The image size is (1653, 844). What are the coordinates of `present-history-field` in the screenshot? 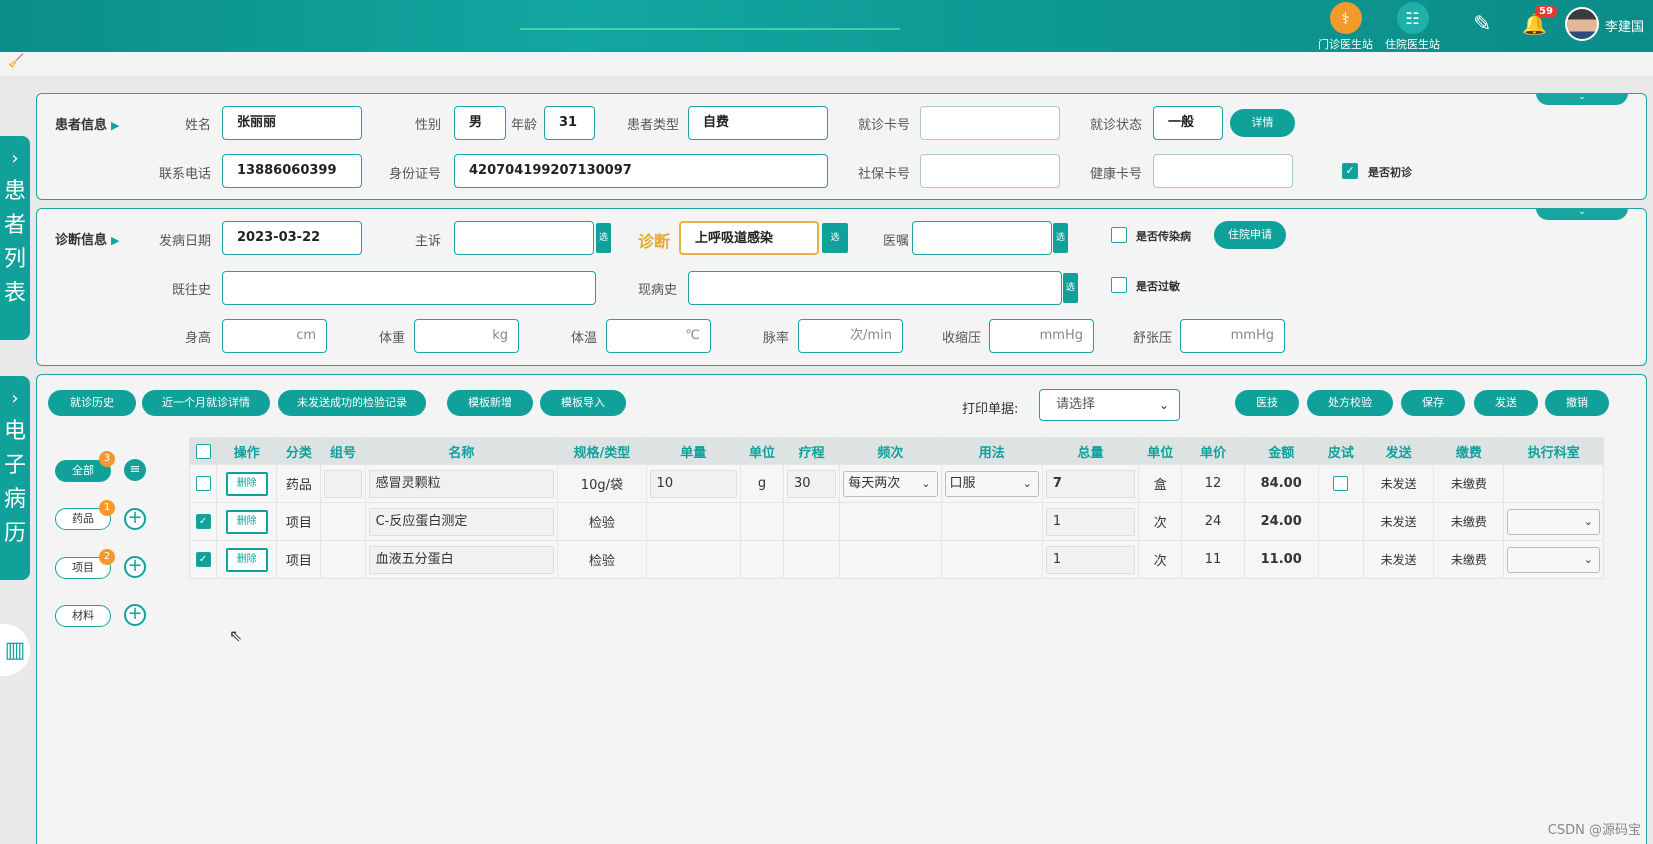 It's located at (875, 288).